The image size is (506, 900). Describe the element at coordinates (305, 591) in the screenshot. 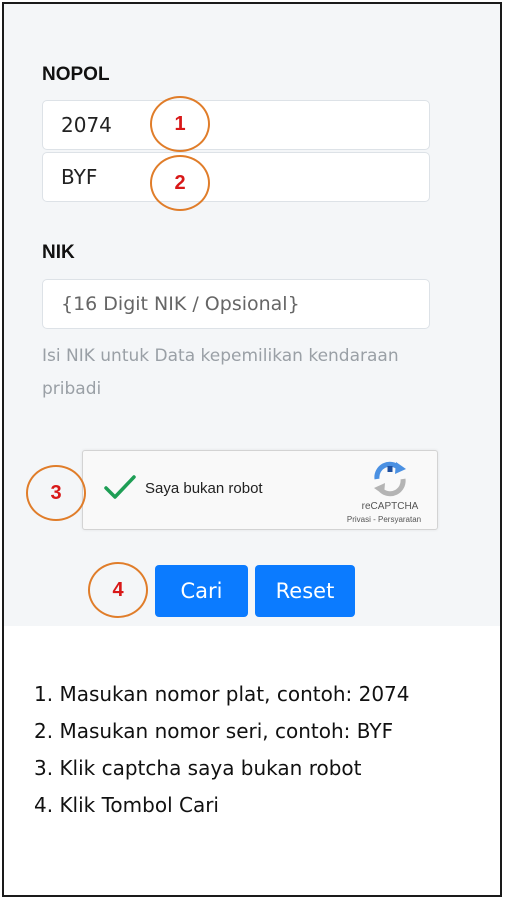

I see `reset-button: Reset` at that location.